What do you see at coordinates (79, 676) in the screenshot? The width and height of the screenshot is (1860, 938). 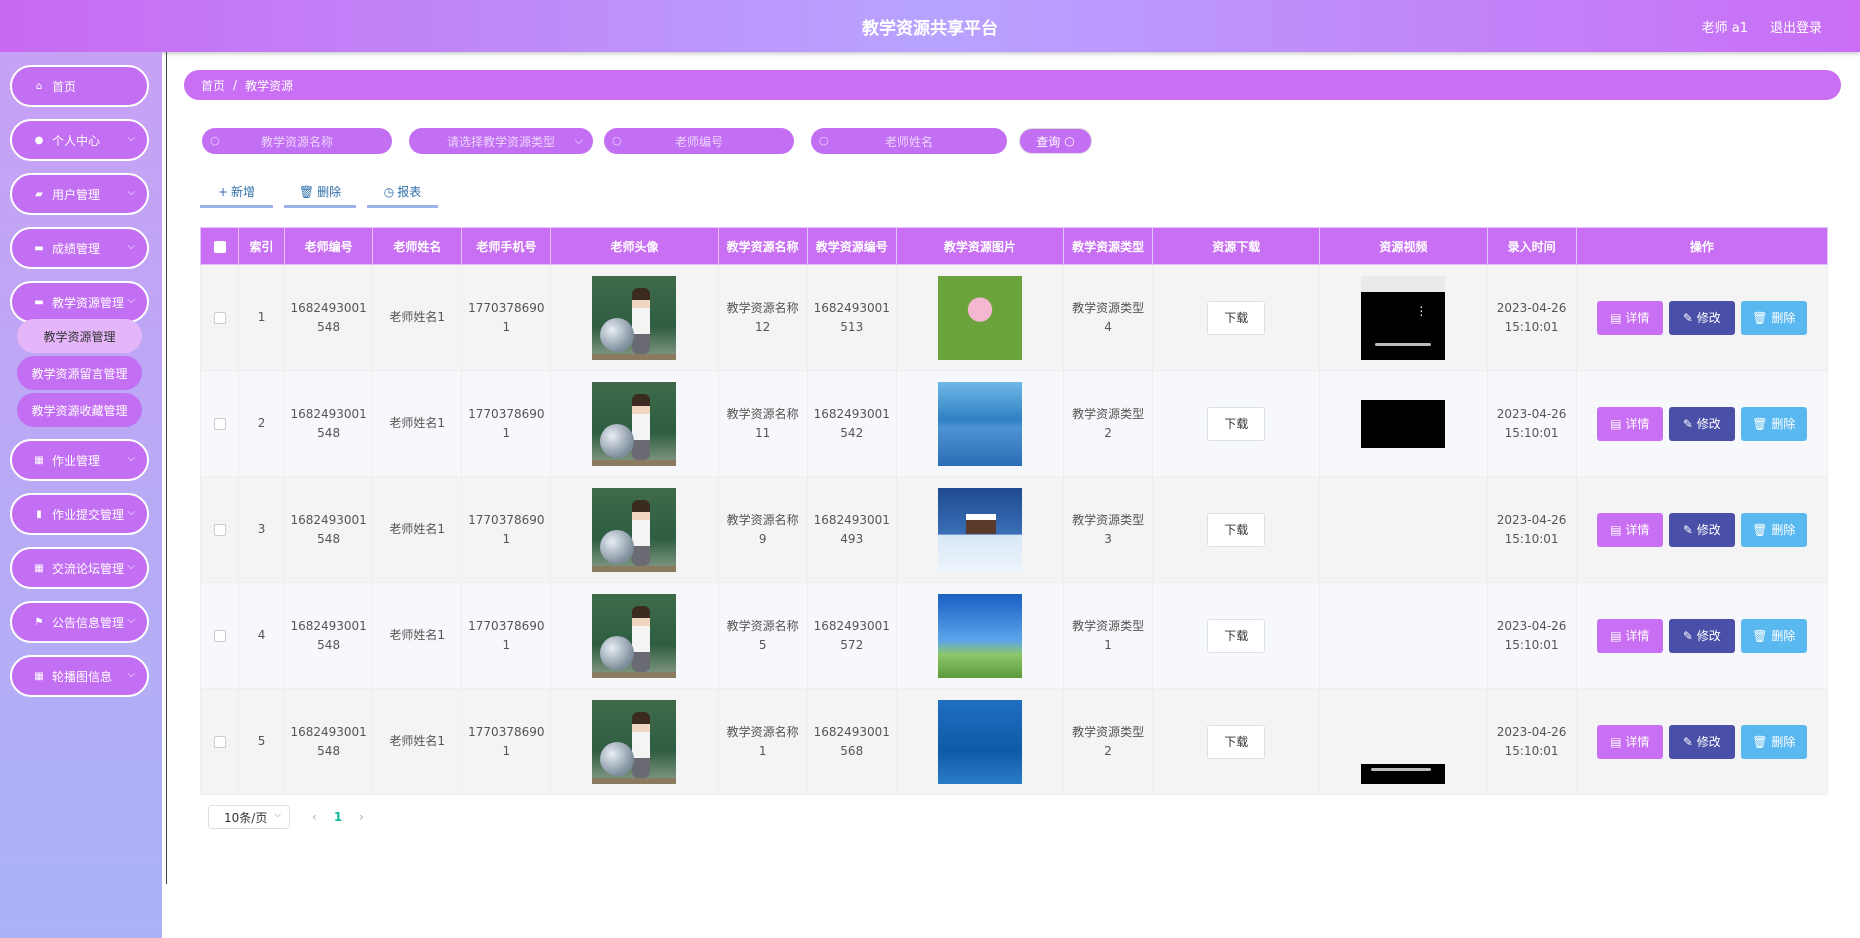 I see `sidebar-item-carousel: ▦ 轮播图信息 ⌵` at bounding box center [79, 676].